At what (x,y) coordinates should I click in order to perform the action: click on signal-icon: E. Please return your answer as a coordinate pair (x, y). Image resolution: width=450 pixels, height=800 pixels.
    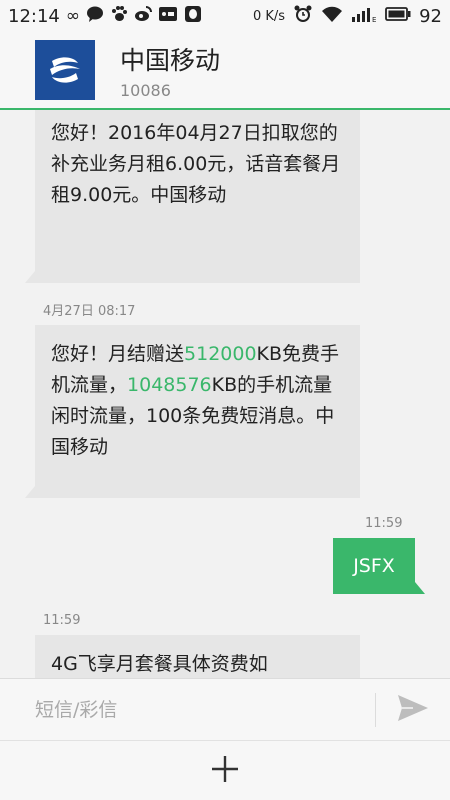
    Looking at the image, I should click on (364, 16).